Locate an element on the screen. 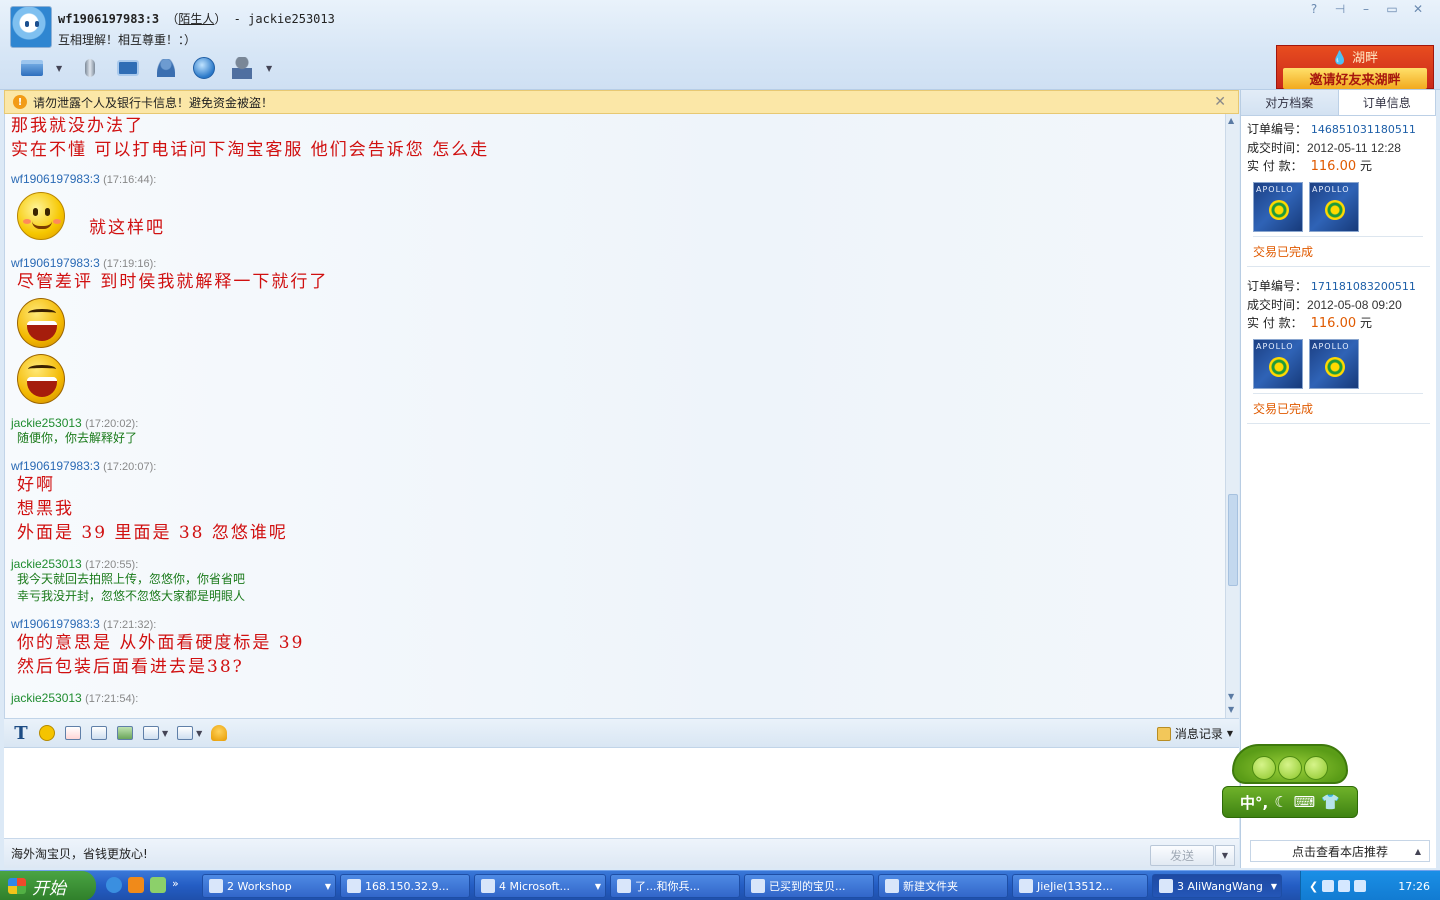  screenshot-button is located at coordinates (99, 733).